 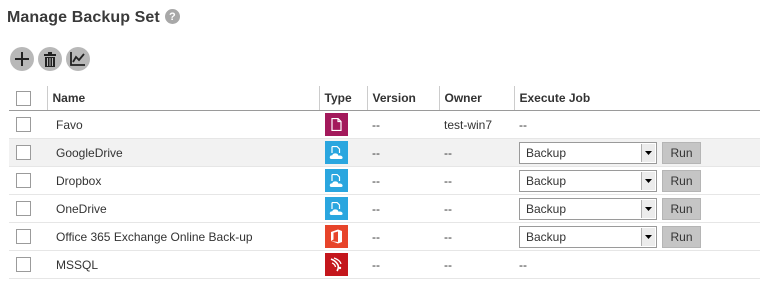 What do you see at coordinates (182, 98) in the screenshot?
I see `column-header-name: Name` at bounding box center [182, 98].